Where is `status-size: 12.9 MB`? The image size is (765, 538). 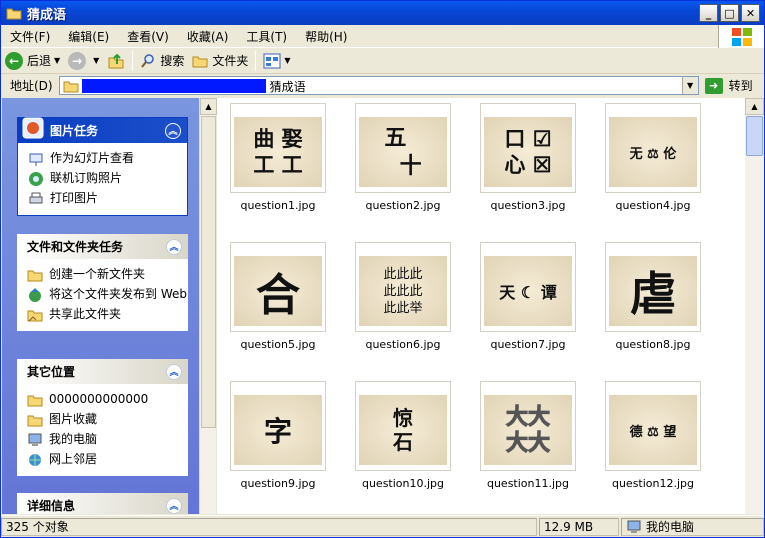
status-size: 12.9 MB is located at coordinates (579, 526).